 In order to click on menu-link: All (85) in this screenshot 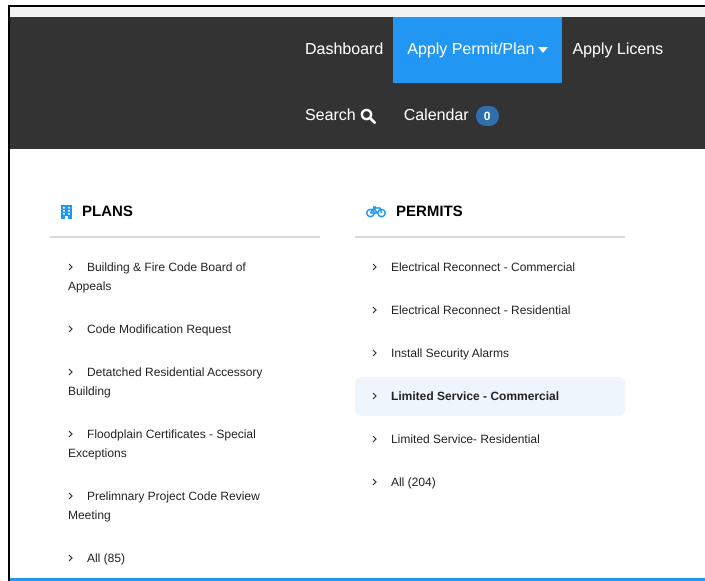, I will do `click(185, 558)`.